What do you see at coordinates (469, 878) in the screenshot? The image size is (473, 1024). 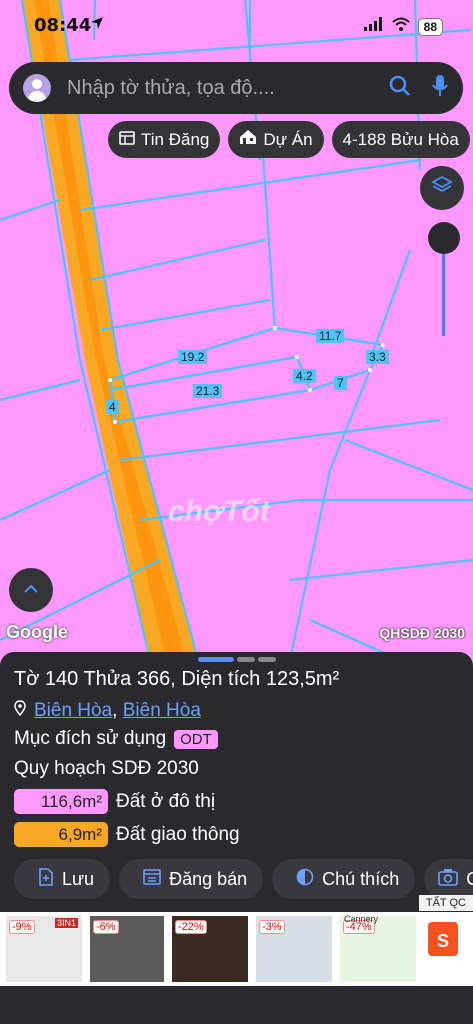 I see `action-label: C` at bounding box center [469, 878].